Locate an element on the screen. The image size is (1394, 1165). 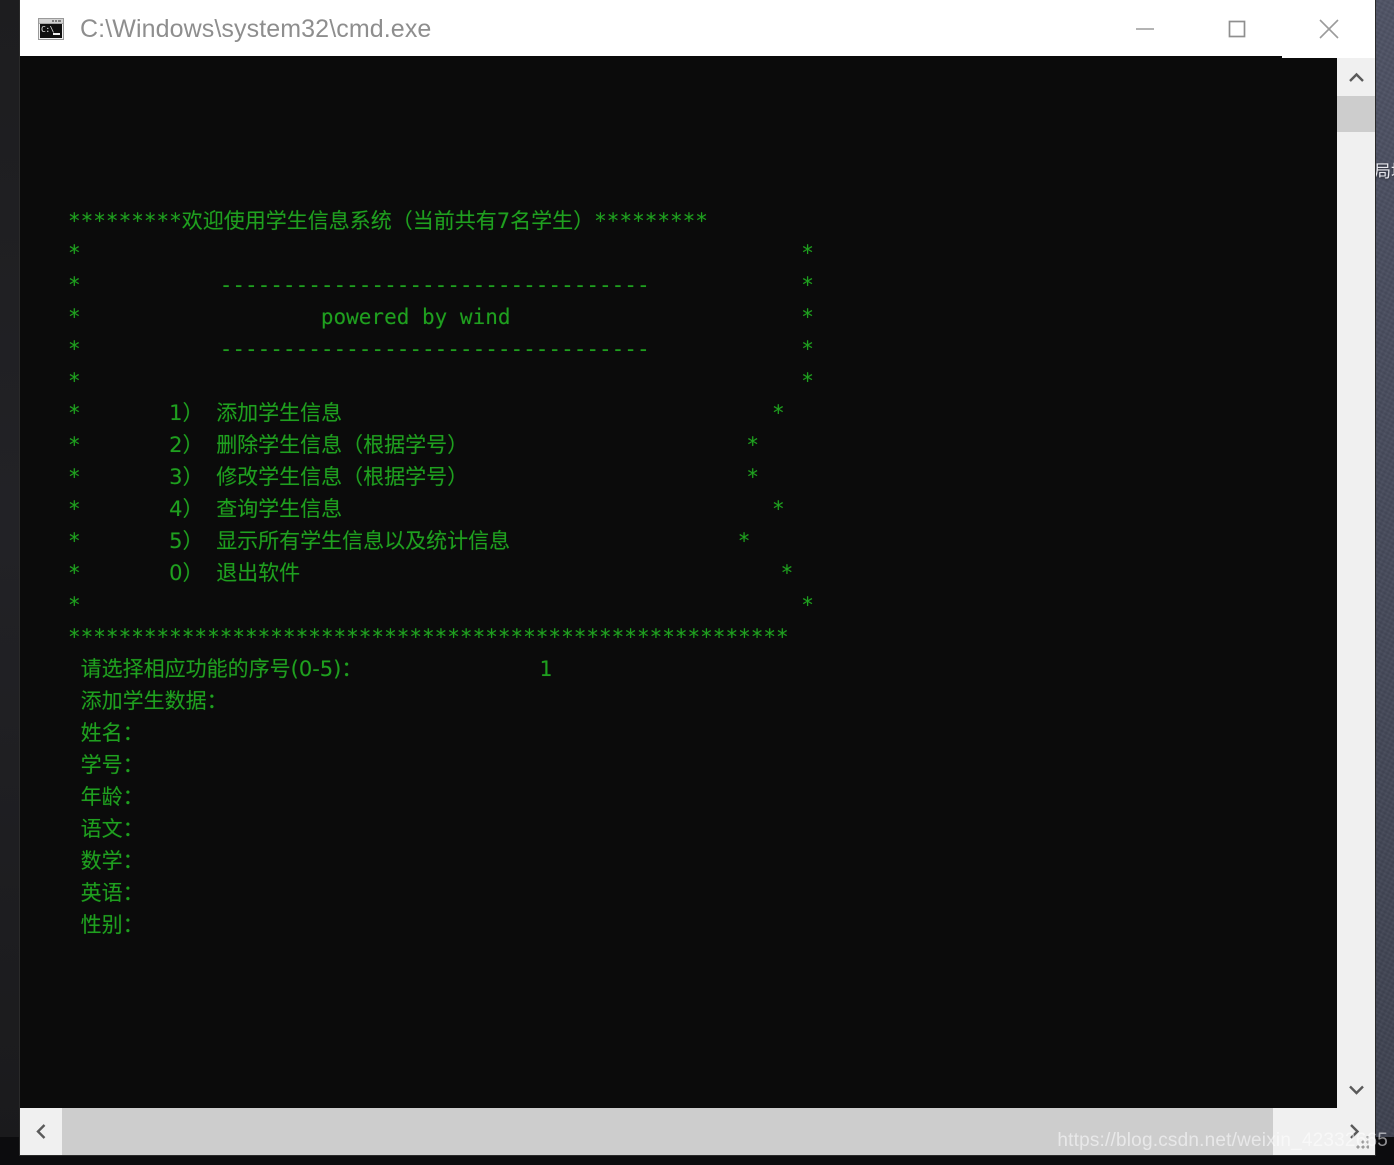
cmd-icon-prompt-text: C:\ is located at coordinates (51, 31).